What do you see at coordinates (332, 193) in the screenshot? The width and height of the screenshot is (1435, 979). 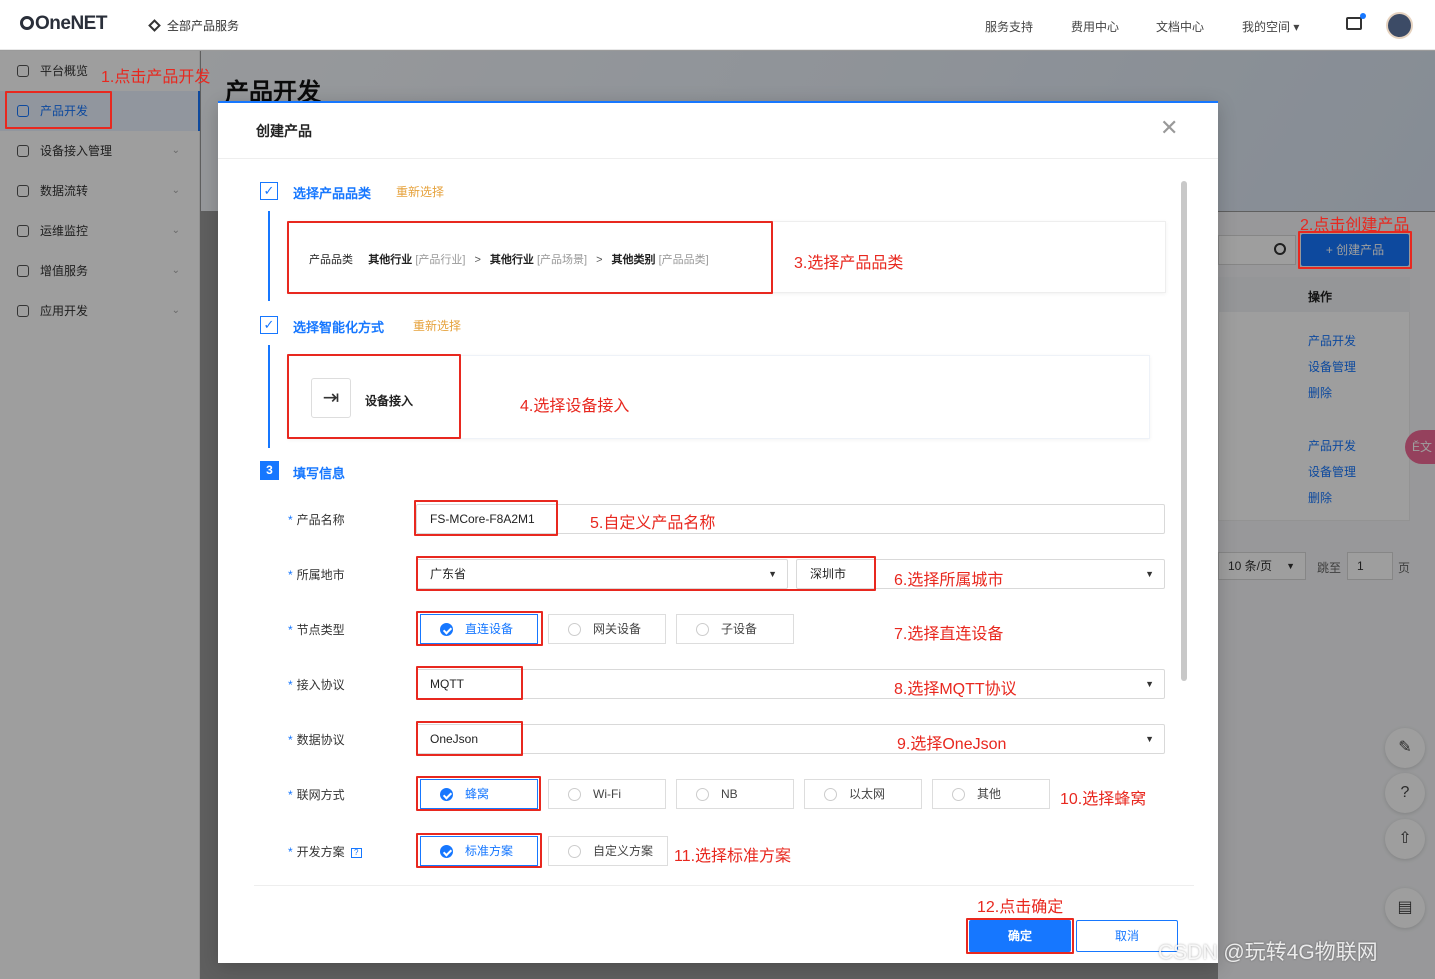 I see `step1-title: 选择产品品类` at bounding box center [332, 193].